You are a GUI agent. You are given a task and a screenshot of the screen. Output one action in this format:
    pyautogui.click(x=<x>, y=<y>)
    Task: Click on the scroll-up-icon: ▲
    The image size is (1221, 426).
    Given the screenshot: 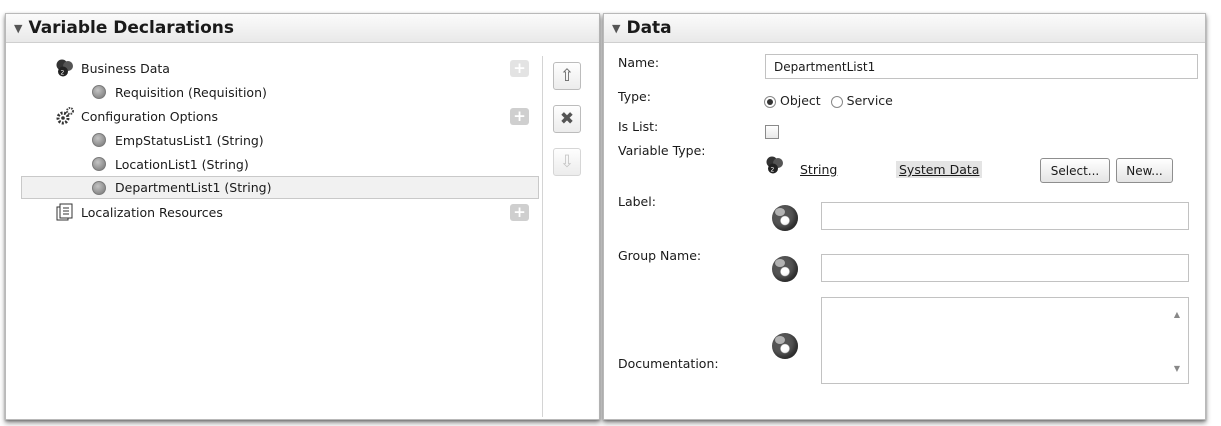 What is the action you would take?
    pyautogui.click(x=1177, y=314)
    